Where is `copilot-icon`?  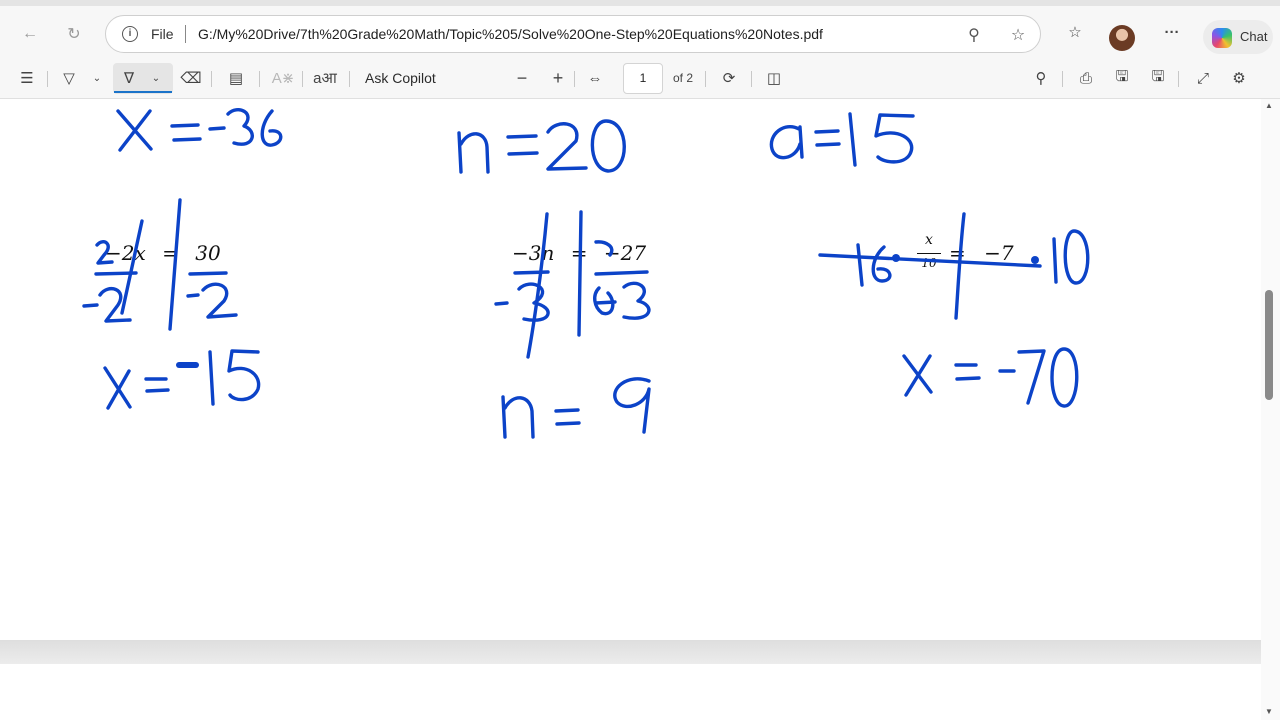 copilot-icon is located at coordinates (1222, 38).